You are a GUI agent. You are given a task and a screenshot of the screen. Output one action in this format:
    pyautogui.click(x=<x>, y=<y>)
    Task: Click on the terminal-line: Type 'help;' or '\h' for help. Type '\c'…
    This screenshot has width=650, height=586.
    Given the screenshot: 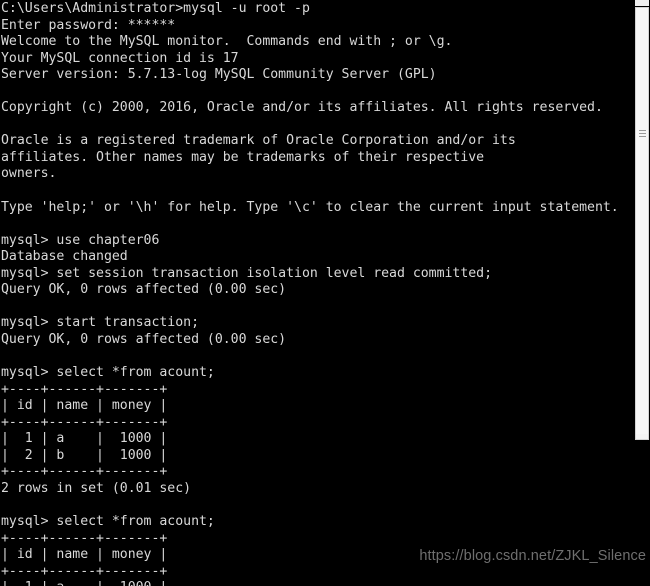 What is the action you would take?
    pyautogui.click(x=310, y=207)
    